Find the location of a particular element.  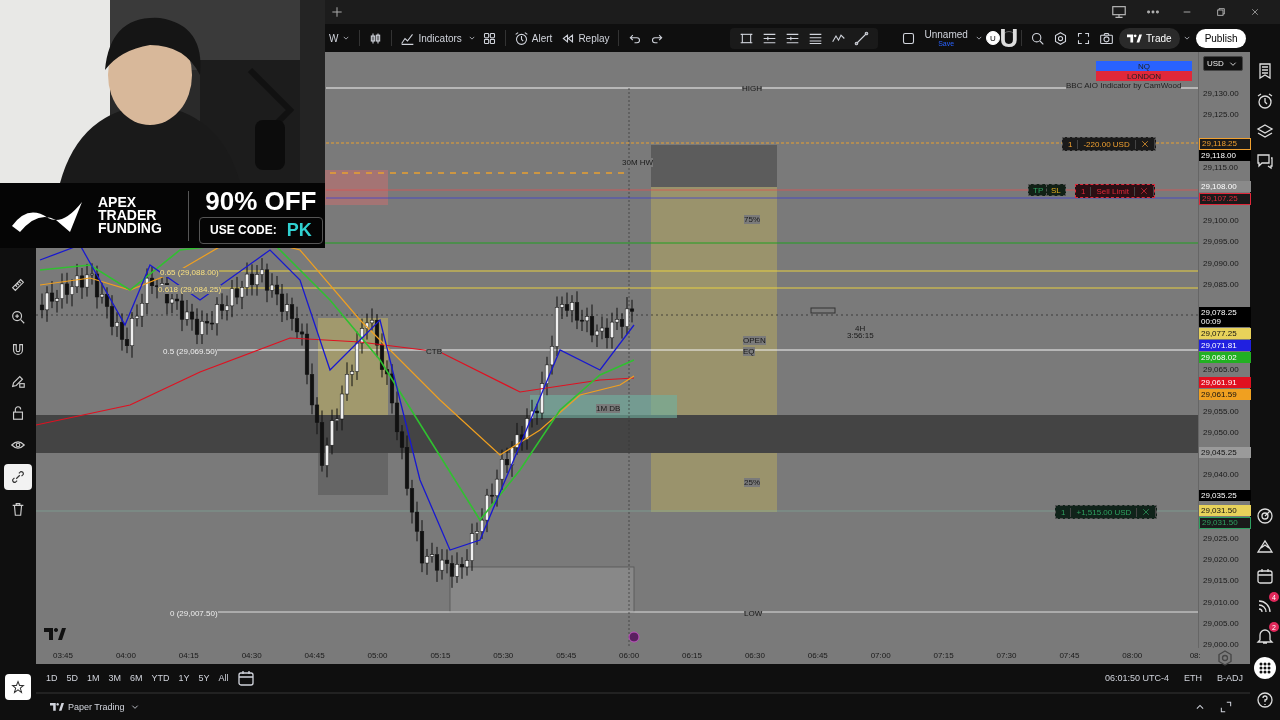

price-label: 29,078.25 00:09 is located at coordinates (1225, 317).